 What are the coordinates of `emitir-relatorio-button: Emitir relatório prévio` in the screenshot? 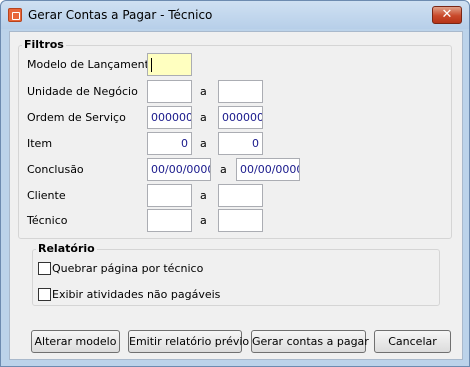 It's located at (188, 341).